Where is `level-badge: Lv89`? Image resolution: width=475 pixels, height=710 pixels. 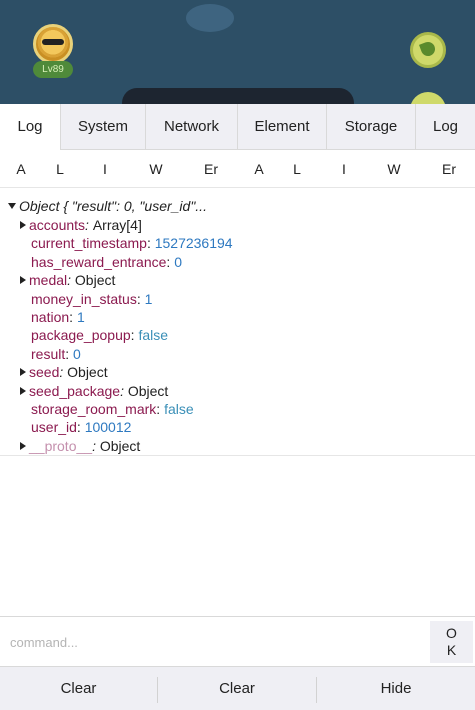 level-badge: Lv89 is located at coordinates (53, 69).